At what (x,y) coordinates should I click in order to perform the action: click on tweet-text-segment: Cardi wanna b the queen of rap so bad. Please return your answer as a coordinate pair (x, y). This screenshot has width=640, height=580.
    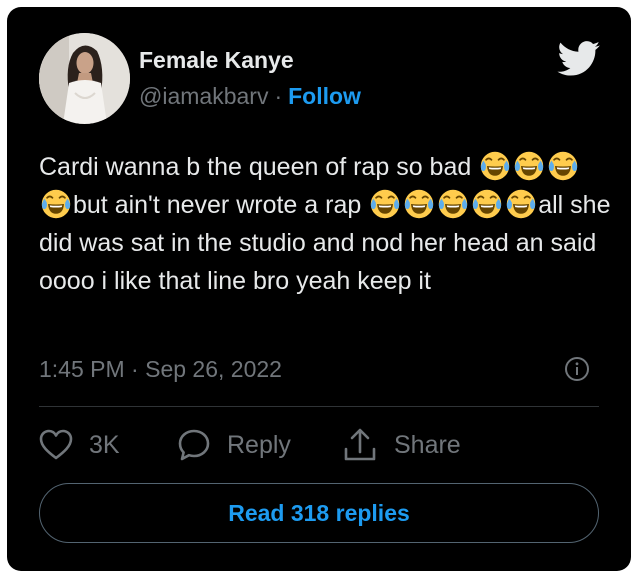
    Looking at the image, I should click on (259, 167).